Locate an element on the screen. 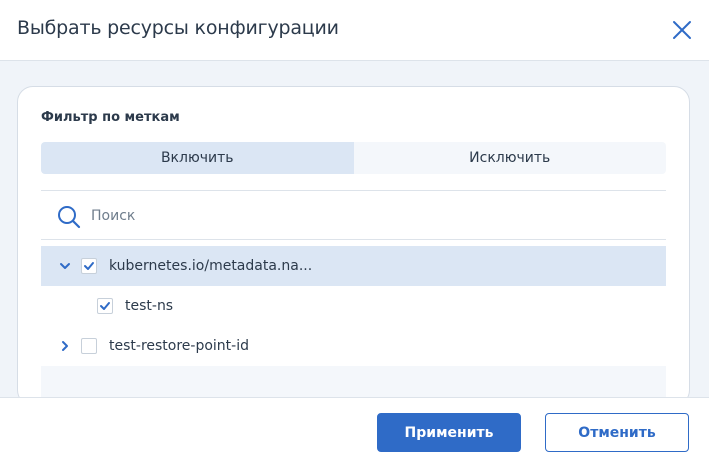 This screenshot has width=709, height=463. close-button is located at coordinates (682, 30).